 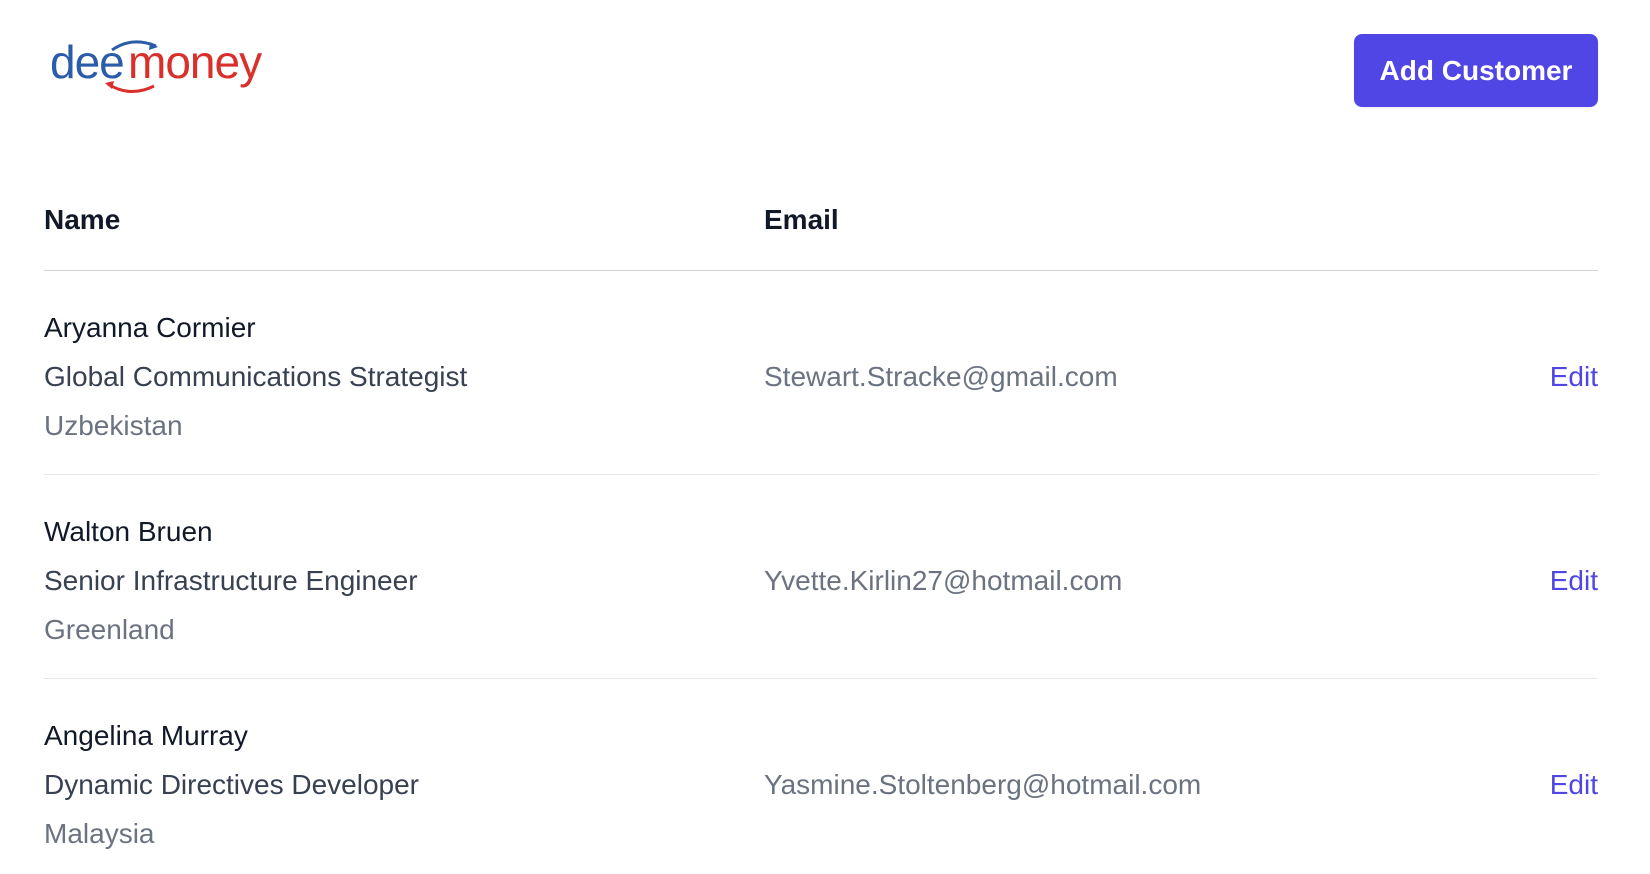 What do you see at coordinates (87, 62) in the screenshot?
I see `logo-text-dee: dee` at bounding box center [87, 62].